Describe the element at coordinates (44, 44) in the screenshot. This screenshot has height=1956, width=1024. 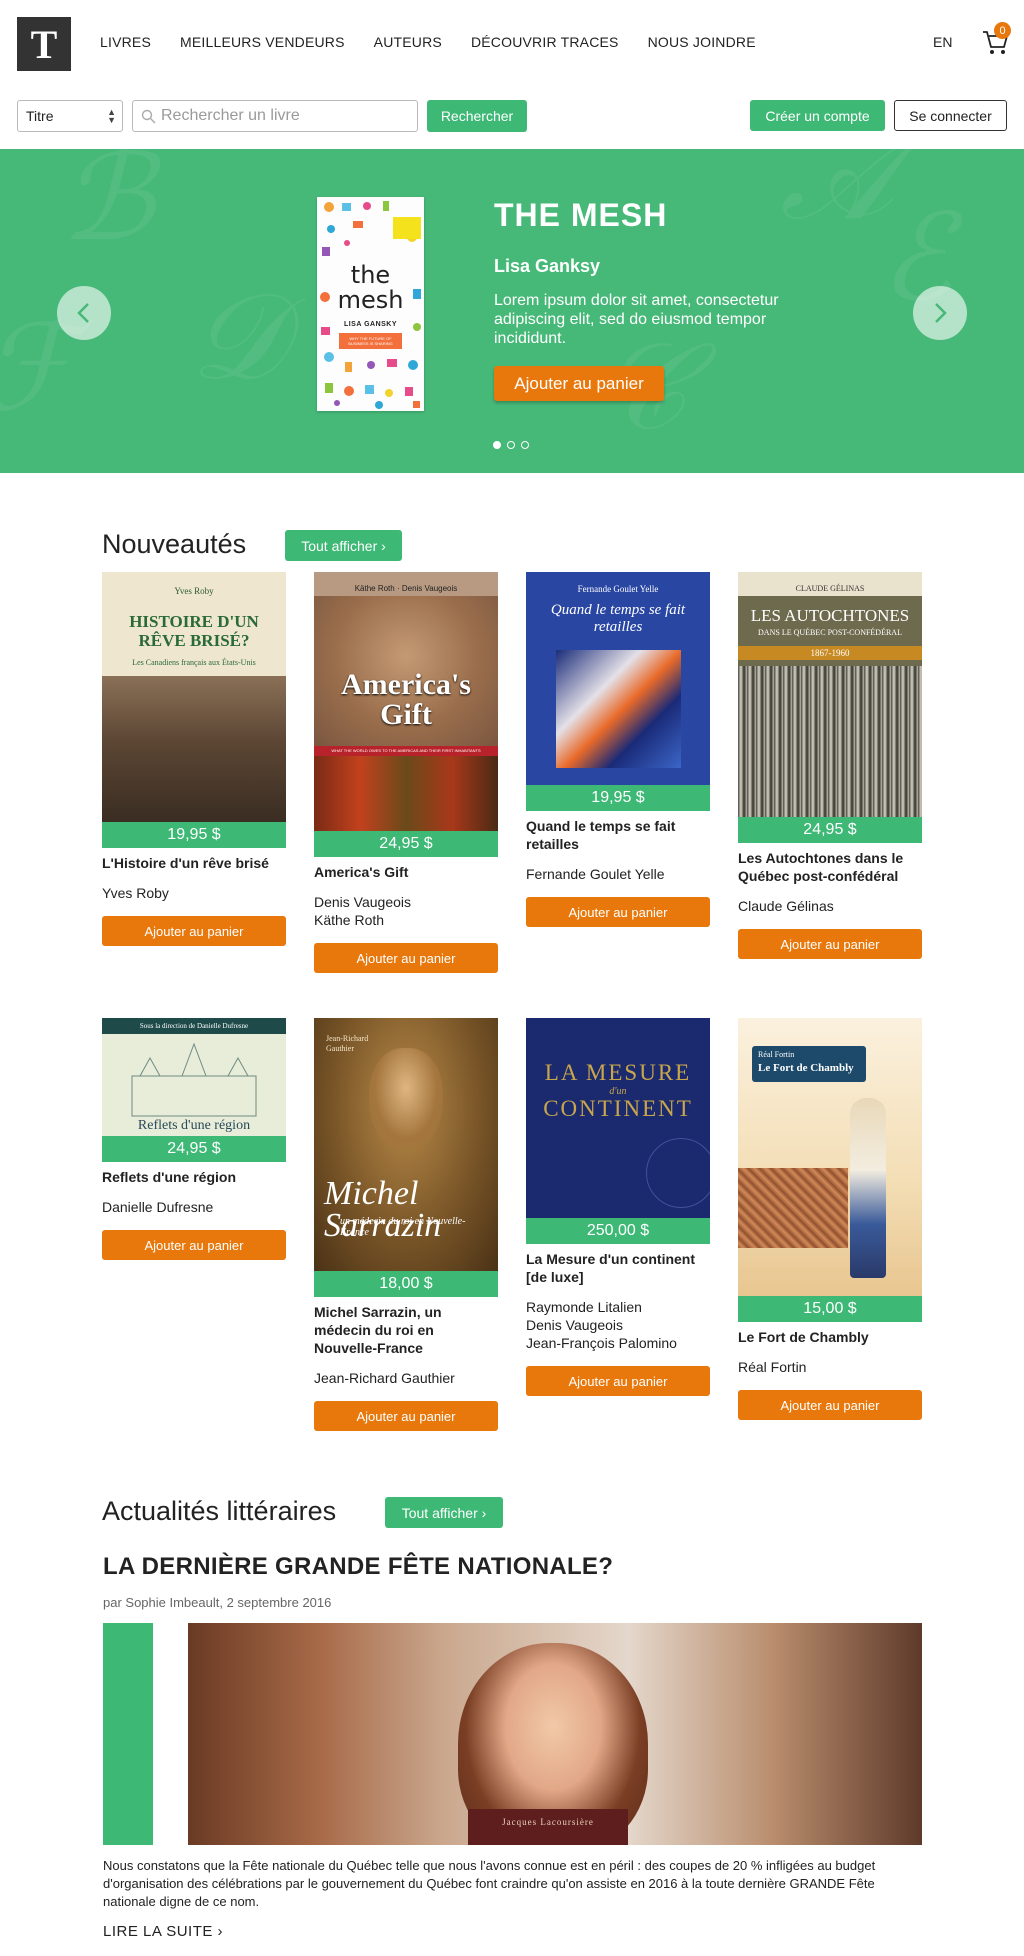
I see `site-logo: T` at that location.